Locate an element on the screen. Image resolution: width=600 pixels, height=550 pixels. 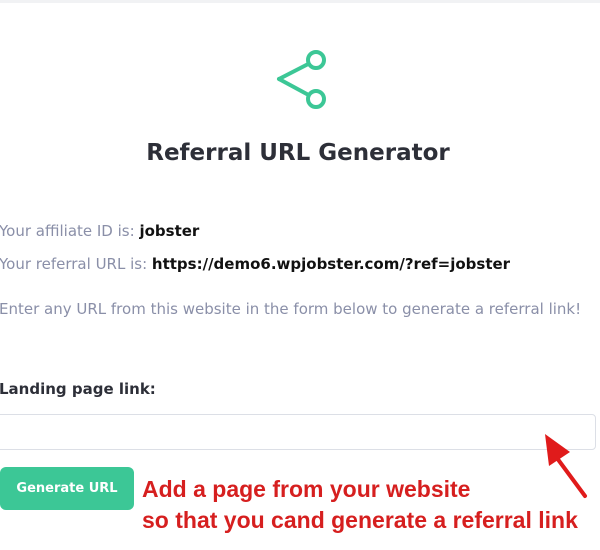
affiliate-id-label: Your affiliate ID is: is located at coordinates (67, 231).